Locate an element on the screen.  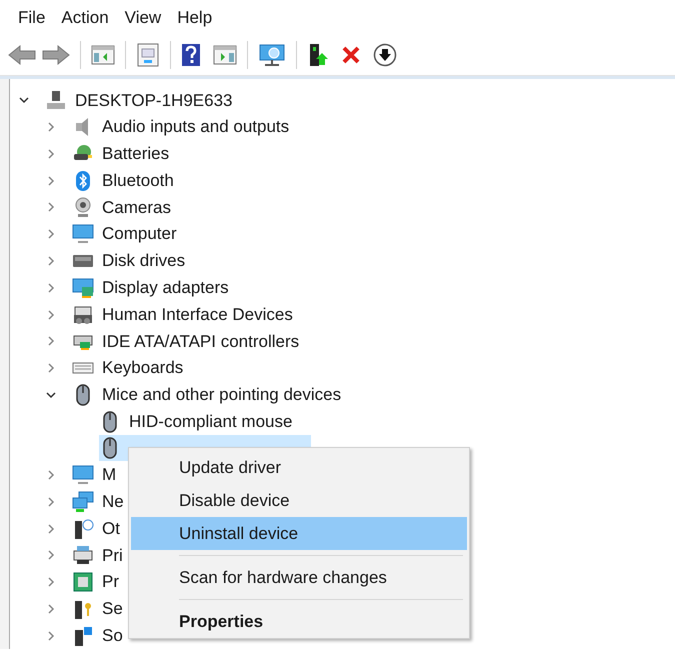
tree-item: IDE ATA/ATAPI controllers is located at coordinates (188, 341).